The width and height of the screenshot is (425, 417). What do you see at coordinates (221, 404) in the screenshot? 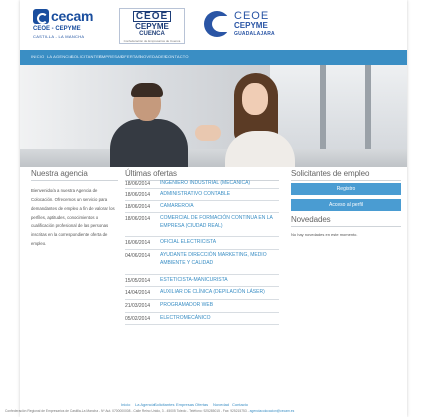
I see `footer-link-novedad: Novedad` at bounding box center [221, 404].